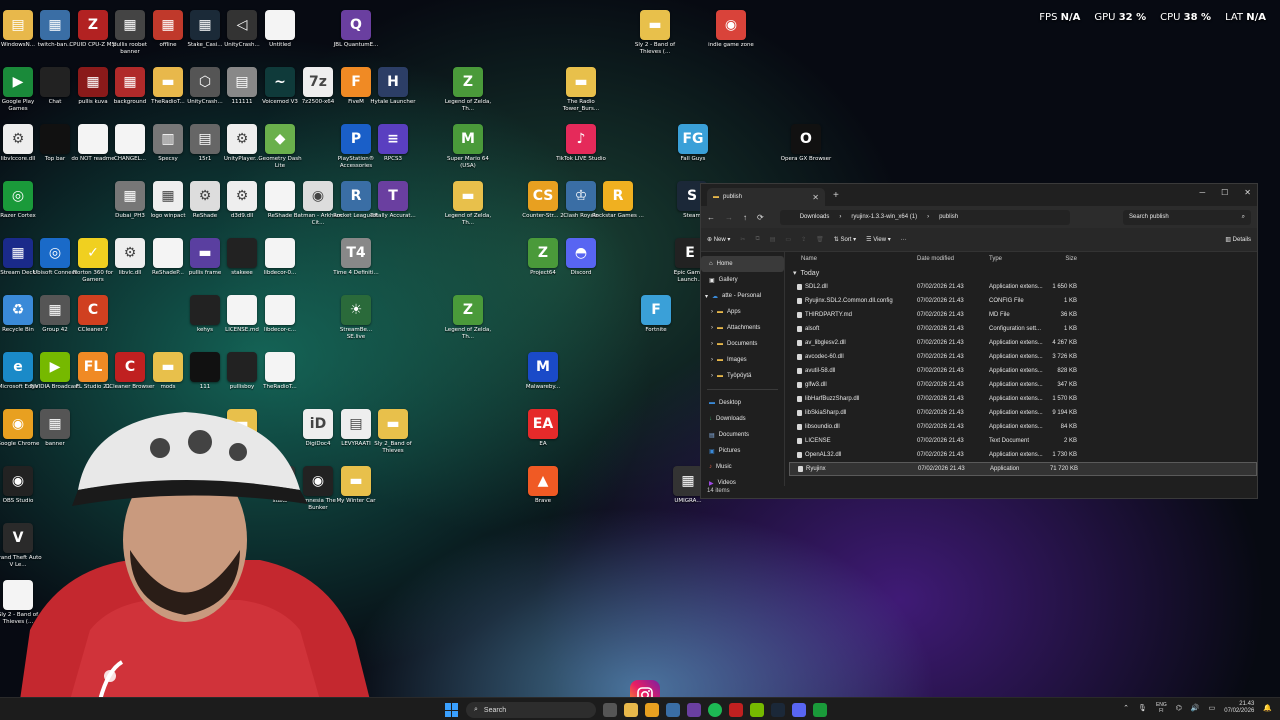 Image resolution: width=1280 pixels, height=720 pixels. What do you see at coordinates (718, 239) in the screenshot?
I see `new-button: ⊕ New ▾` at bounding box center [718, 239].